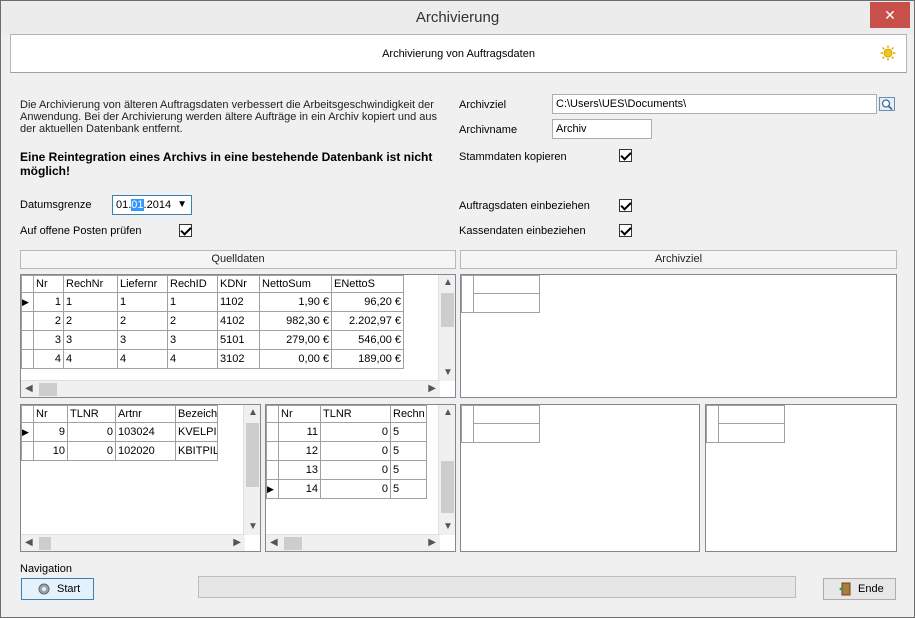 This screenshot has height=618, width=915. I want to click on table-row: 11 0 5, so click(346, 432).